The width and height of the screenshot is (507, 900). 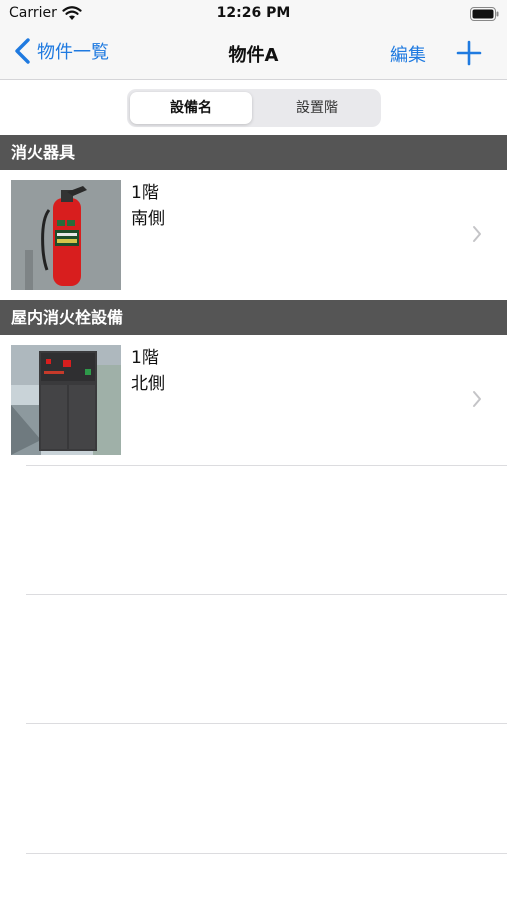 I want to click on plus-icon, so click(x=469, y=53).